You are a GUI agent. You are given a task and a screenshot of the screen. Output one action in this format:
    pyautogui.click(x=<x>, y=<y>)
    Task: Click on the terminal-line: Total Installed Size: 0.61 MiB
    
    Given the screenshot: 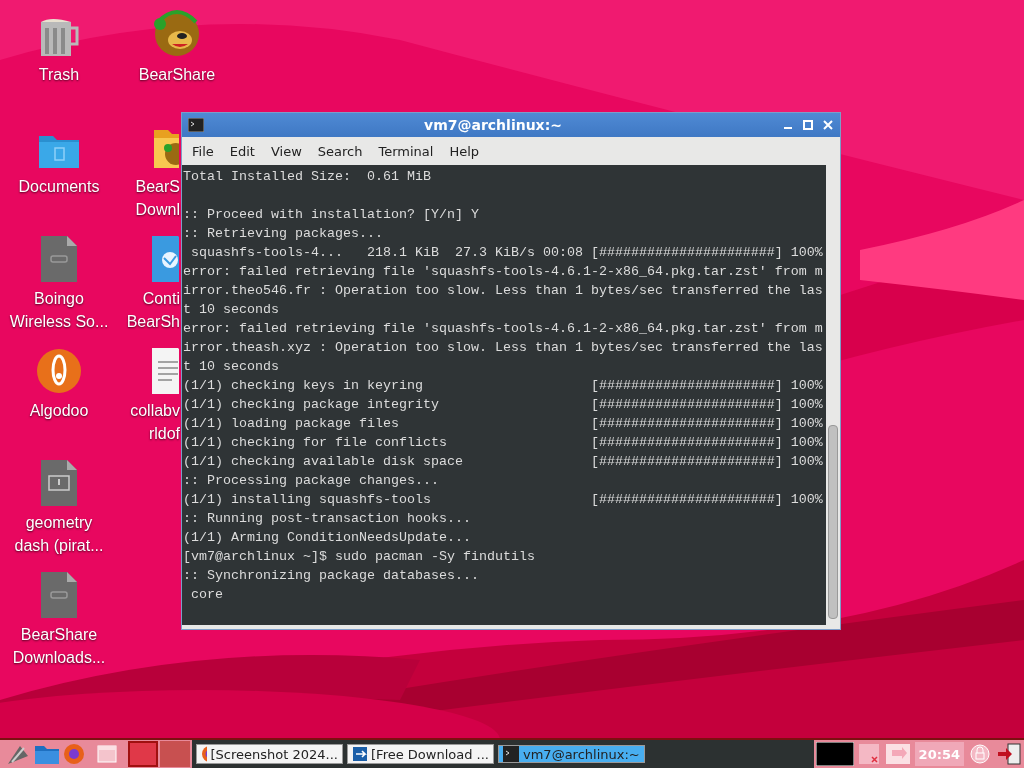 What is the action you would take?
    pyautogui.click(x=307, y=177)
    